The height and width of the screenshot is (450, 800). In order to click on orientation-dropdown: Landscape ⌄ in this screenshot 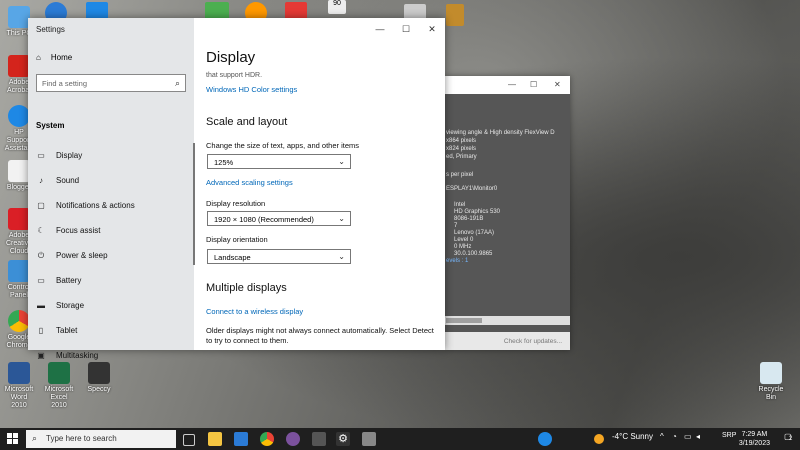, I will do `click(279, 256)`.